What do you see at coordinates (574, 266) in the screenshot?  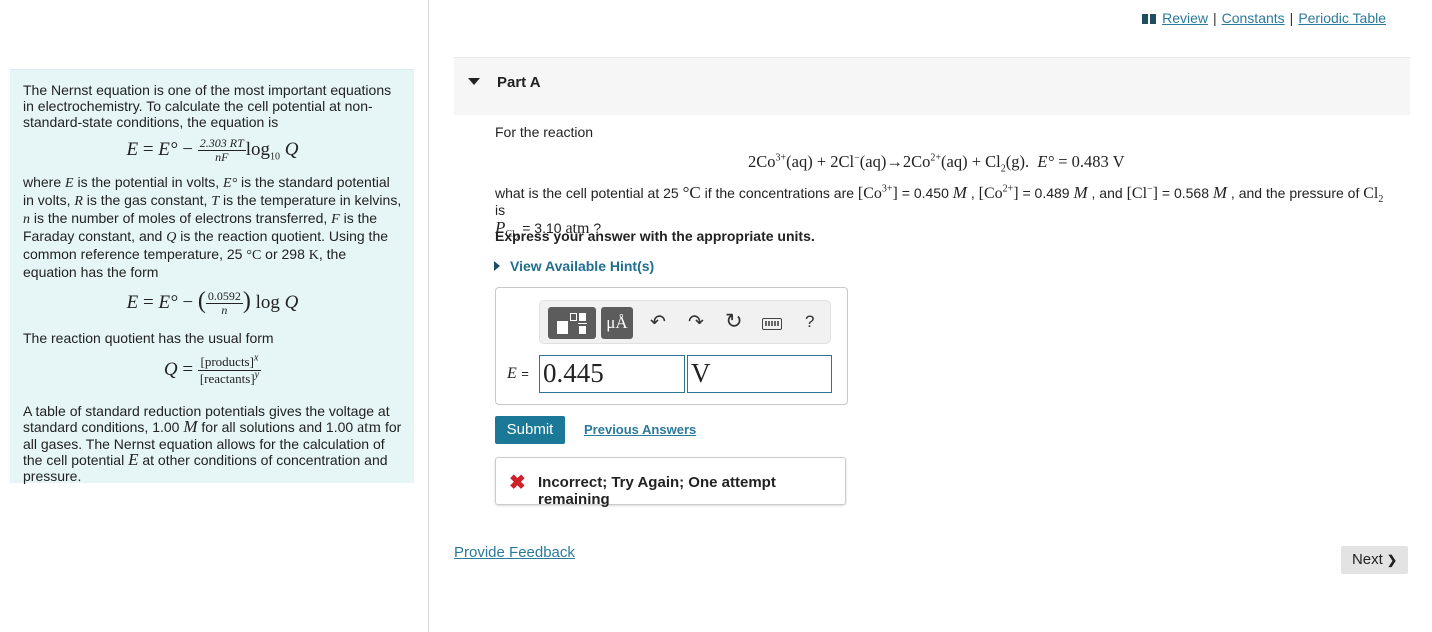 I see `view-hints-toggle: View Available Hint(s)` at bounding box center [574, 266].